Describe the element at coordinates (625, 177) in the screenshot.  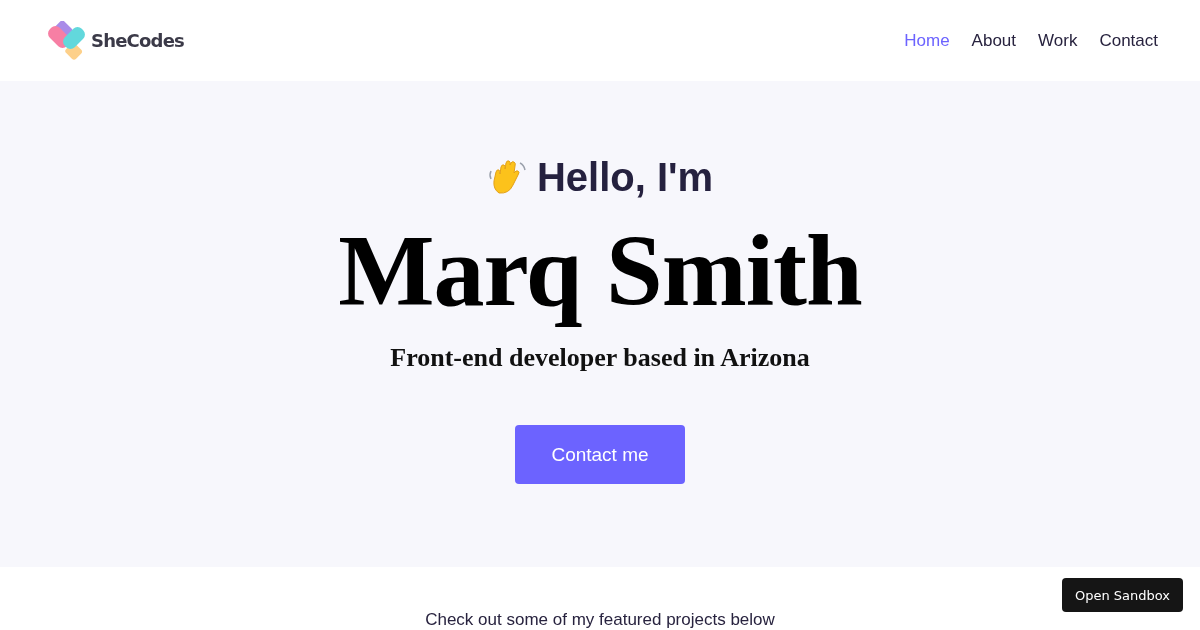
I see `greeting-heading: Hello, I'm` at that location.